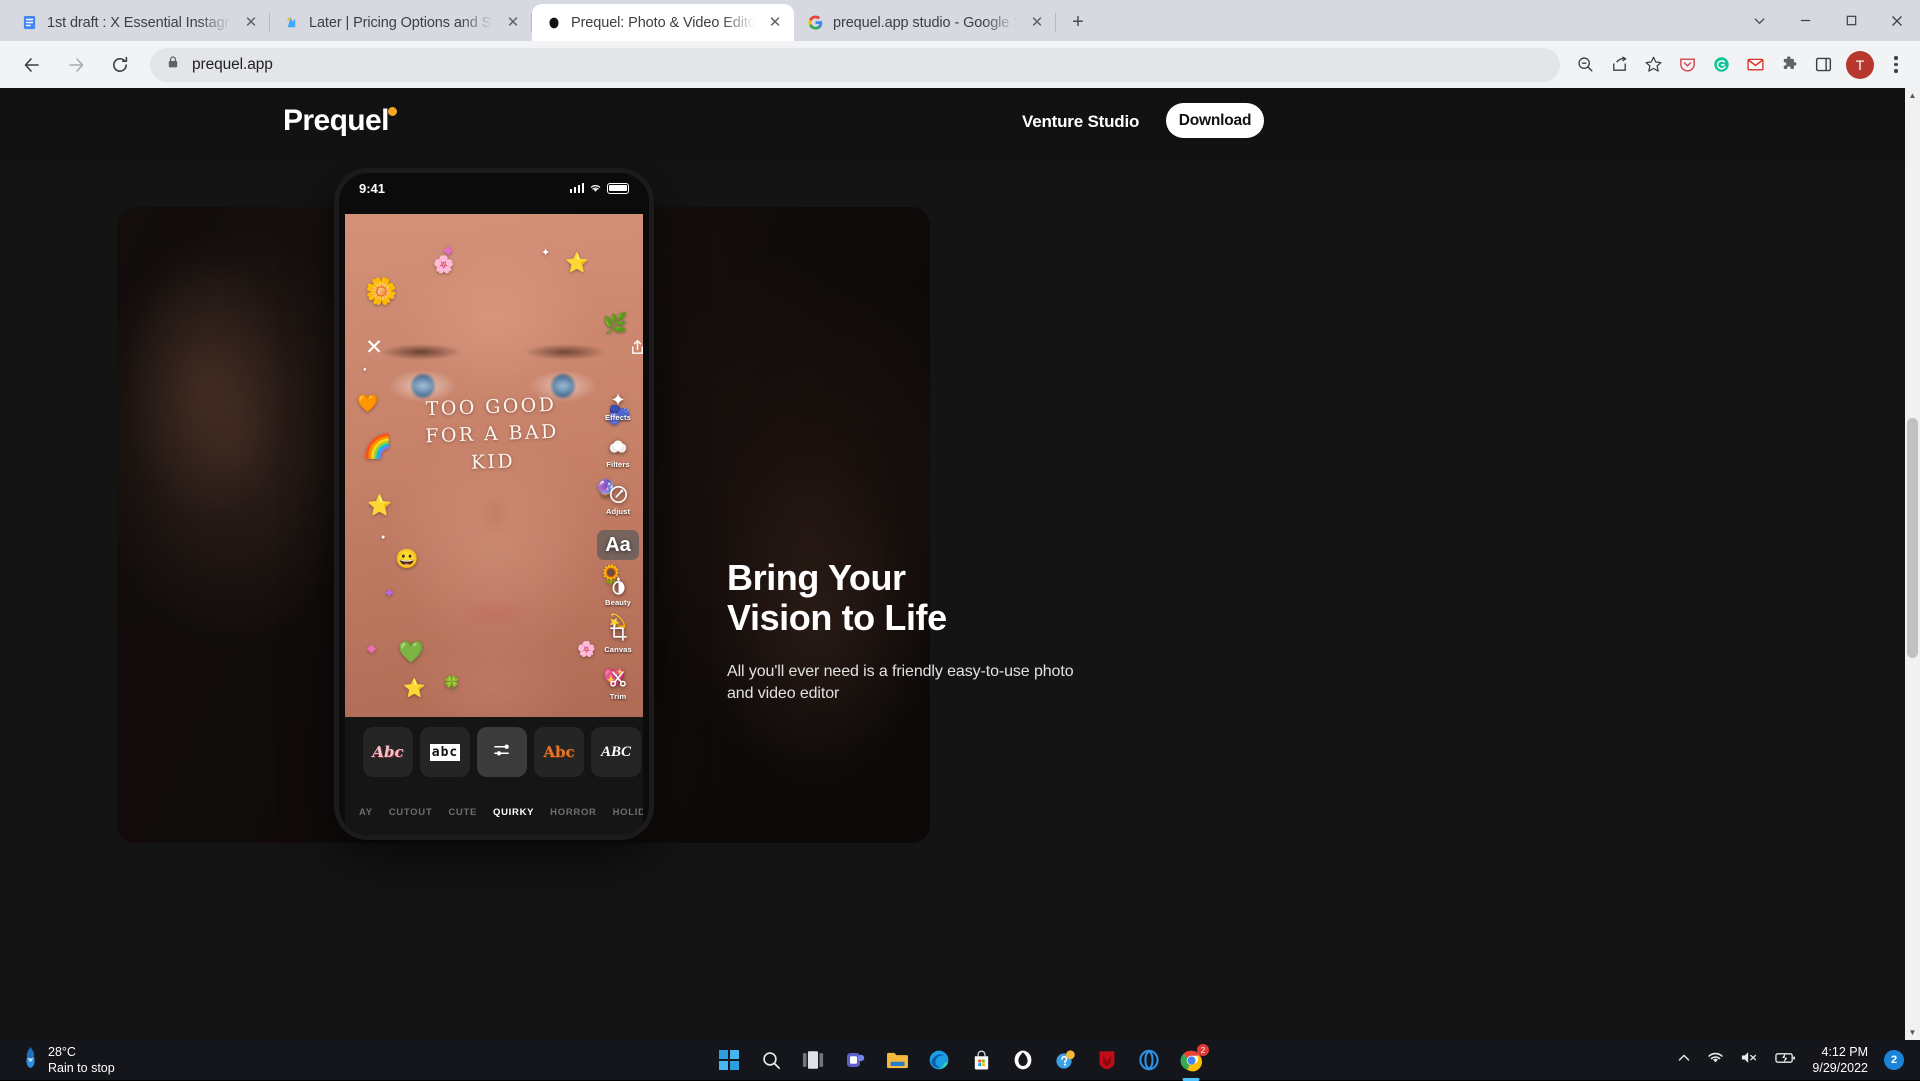 The image size is (1920, 1081). What do you see at coordinates (771, 1060) in the screenshot?
I see `search-icon` at bounding box center [771, 1060].